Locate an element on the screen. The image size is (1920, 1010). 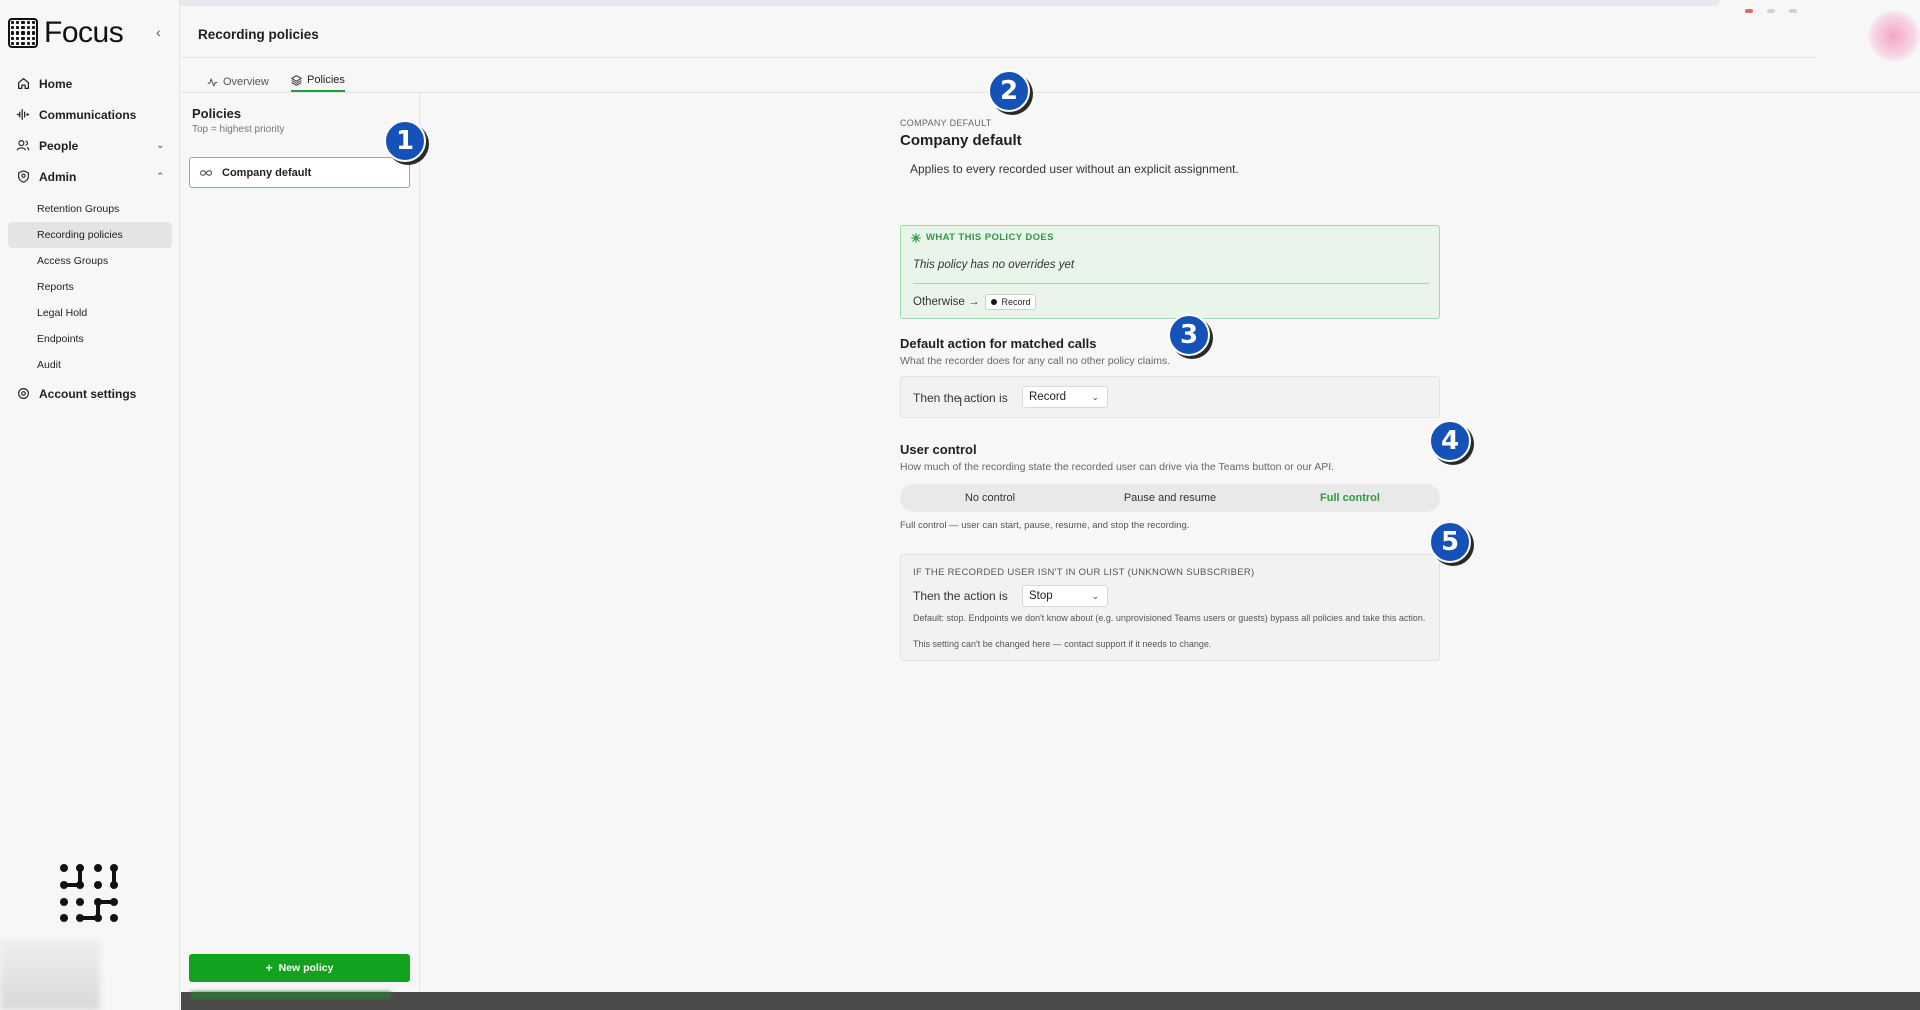
people-icon is located at coordinates (23, 146).